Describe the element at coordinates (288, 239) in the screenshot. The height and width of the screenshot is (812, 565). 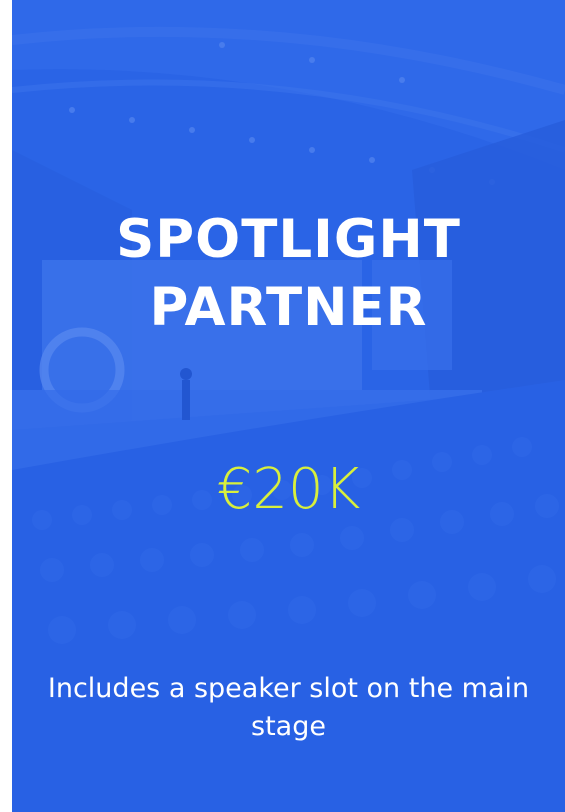
I see `title-line-1: SPOTLIGHT` at that location.